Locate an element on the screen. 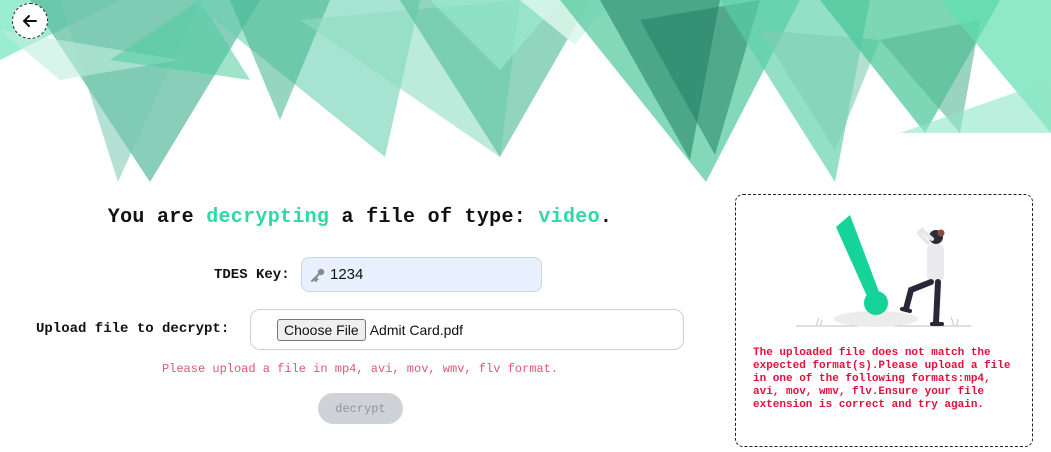 The height and width of the screenshot is (452, 1051). arrow-left-icon is located at coordinates (30, 21).